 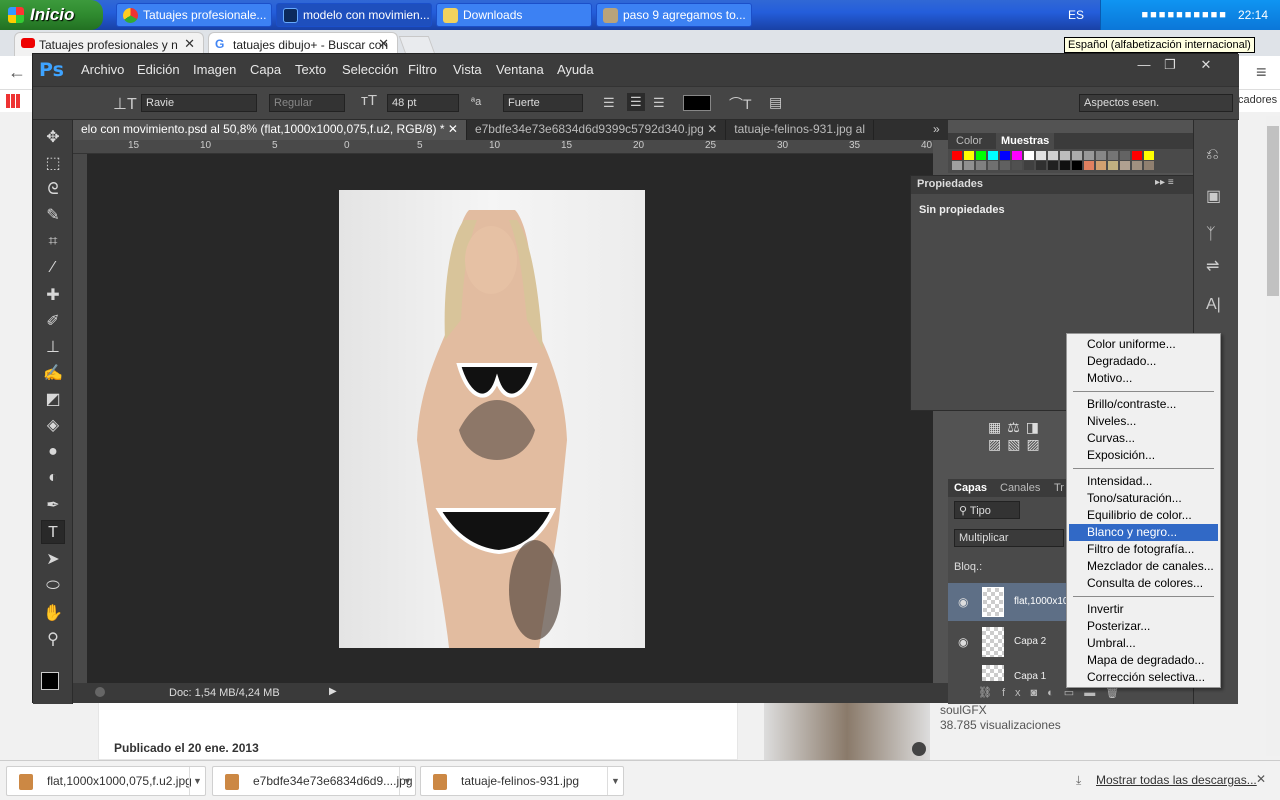 What do you see at coordinates (467, 69) in the screenshot?
I see `menu-vista: Vista` at bounding box center [467, 69].